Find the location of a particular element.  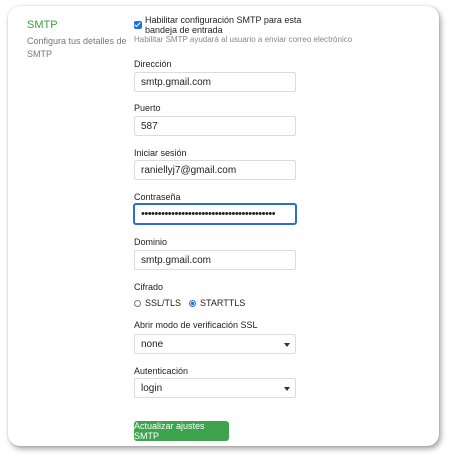

domain-input: smtp.gmail.com is located at coordinates (215, 260).